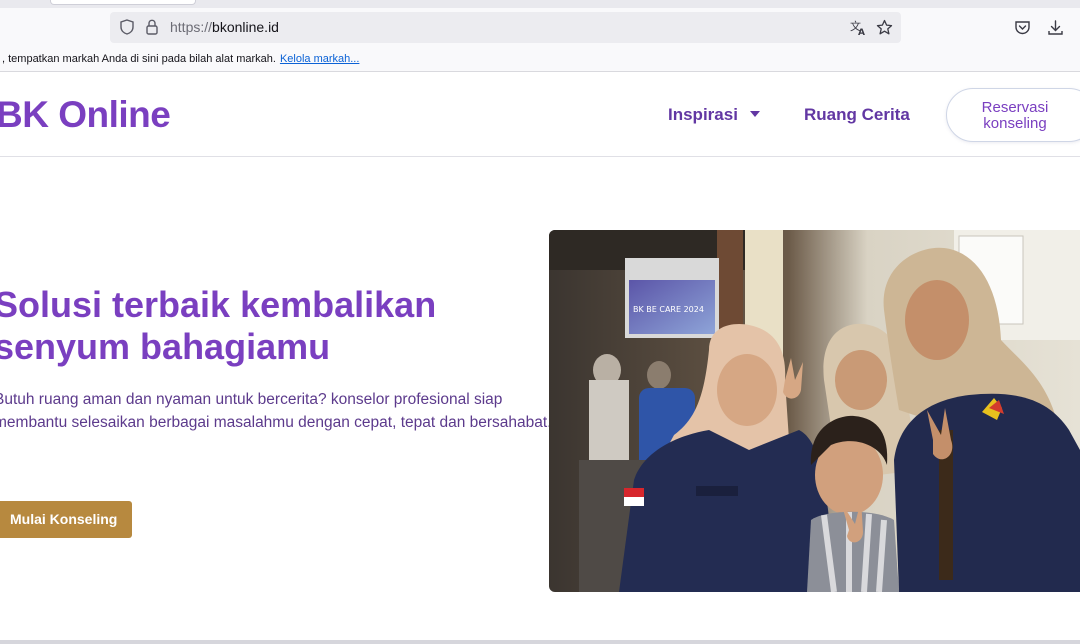 This screenshot has height=644, width=1080. I want to click on hero-title-line1: Solusi terbaik kembalikan, so click(218, 304).